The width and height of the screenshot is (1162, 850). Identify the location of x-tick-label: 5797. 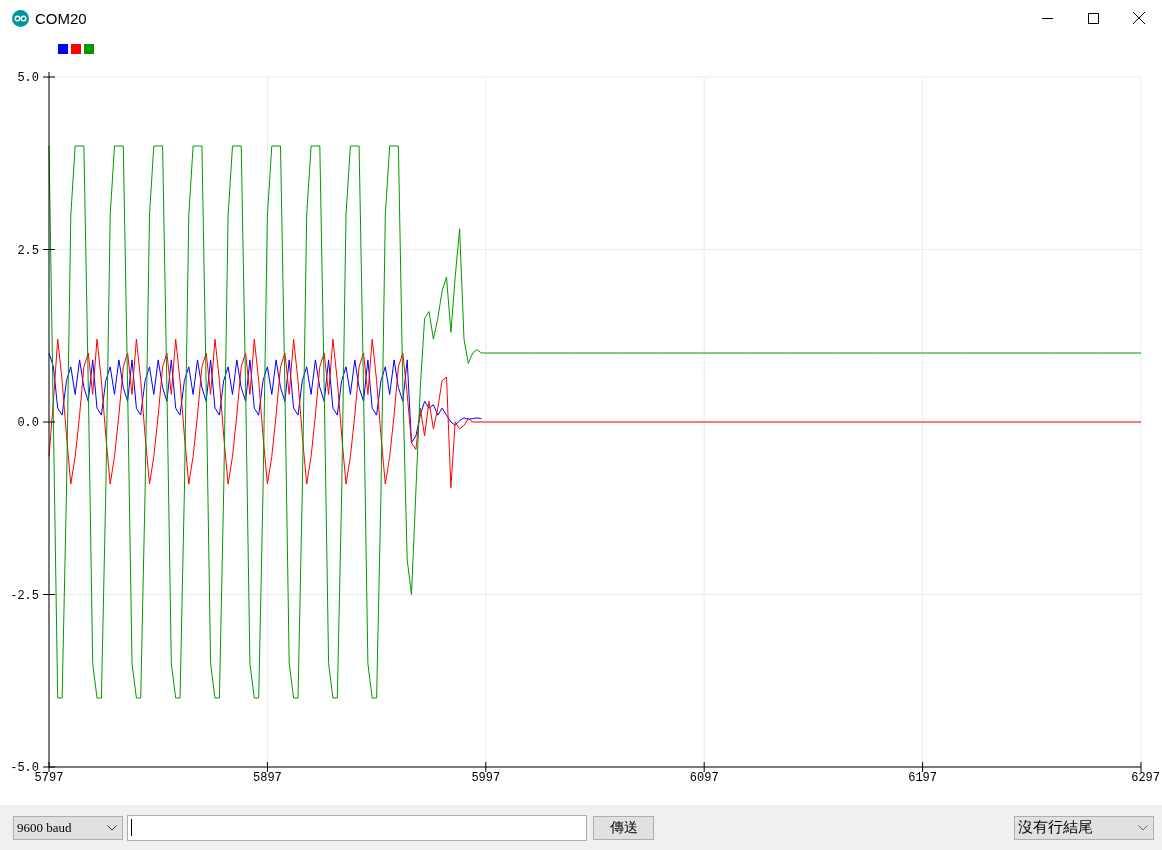
(49, 778).